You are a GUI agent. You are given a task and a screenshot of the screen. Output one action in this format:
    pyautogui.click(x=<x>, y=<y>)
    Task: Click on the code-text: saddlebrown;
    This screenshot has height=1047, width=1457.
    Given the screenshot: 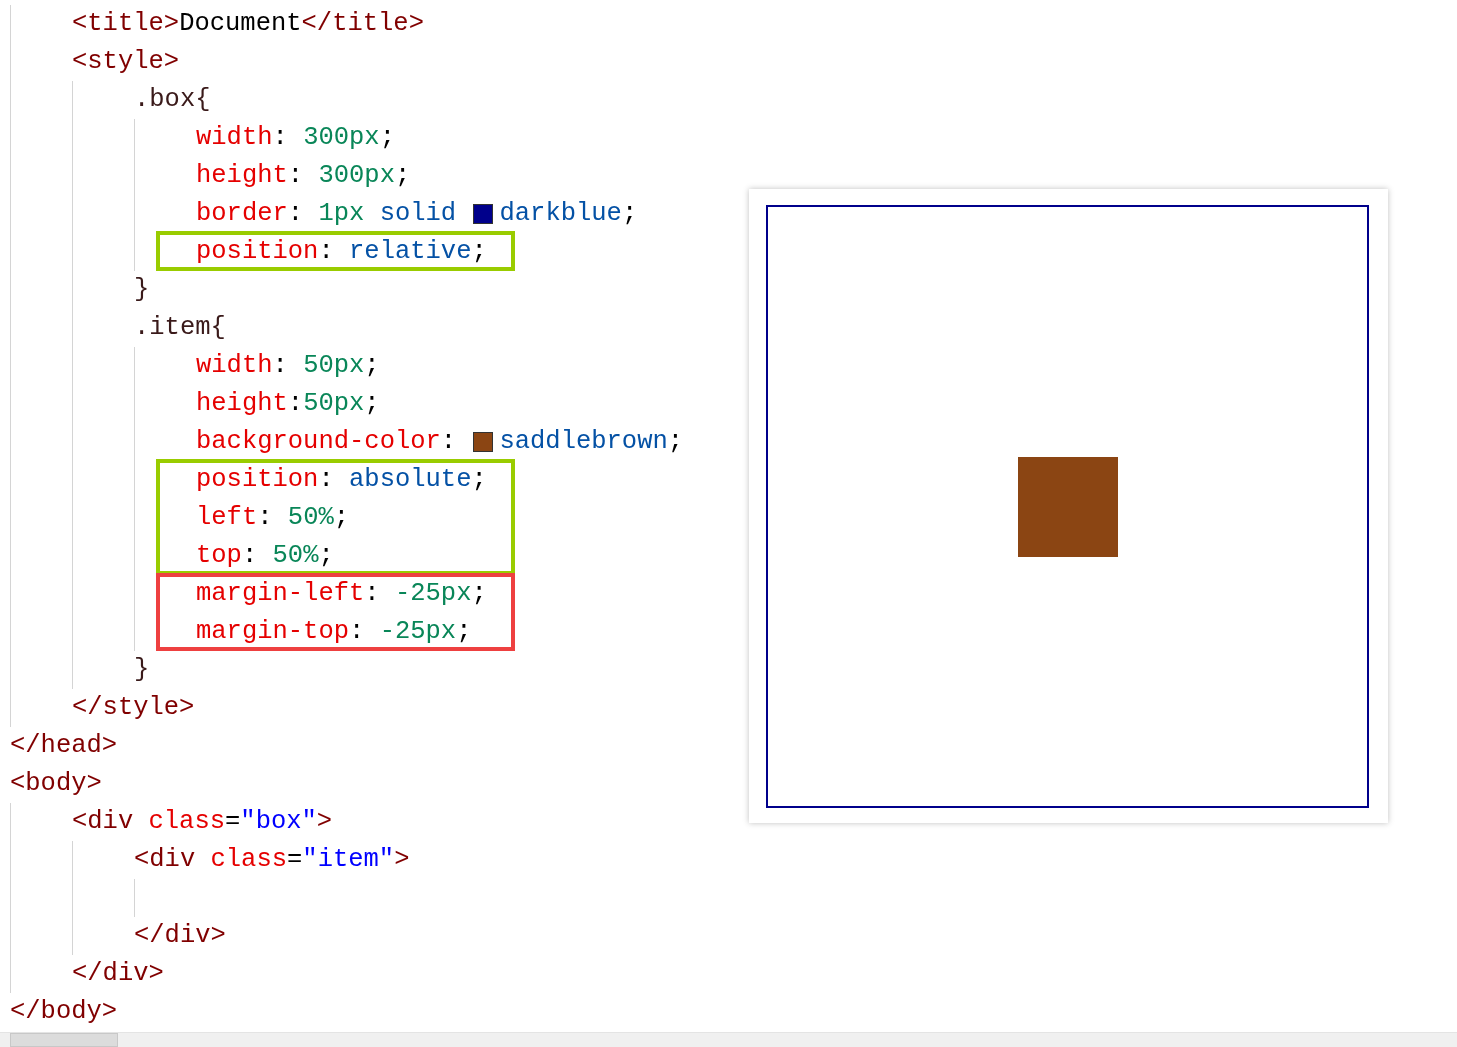 What is the action you would take?
    pyautogui.click(x=591, y=442)
    